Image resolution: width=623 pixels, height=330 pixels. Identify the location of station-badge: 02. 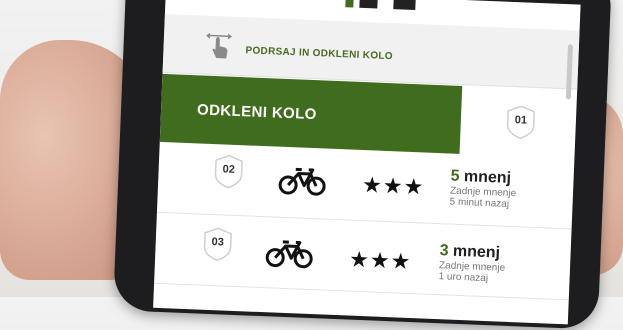
(228, 171).